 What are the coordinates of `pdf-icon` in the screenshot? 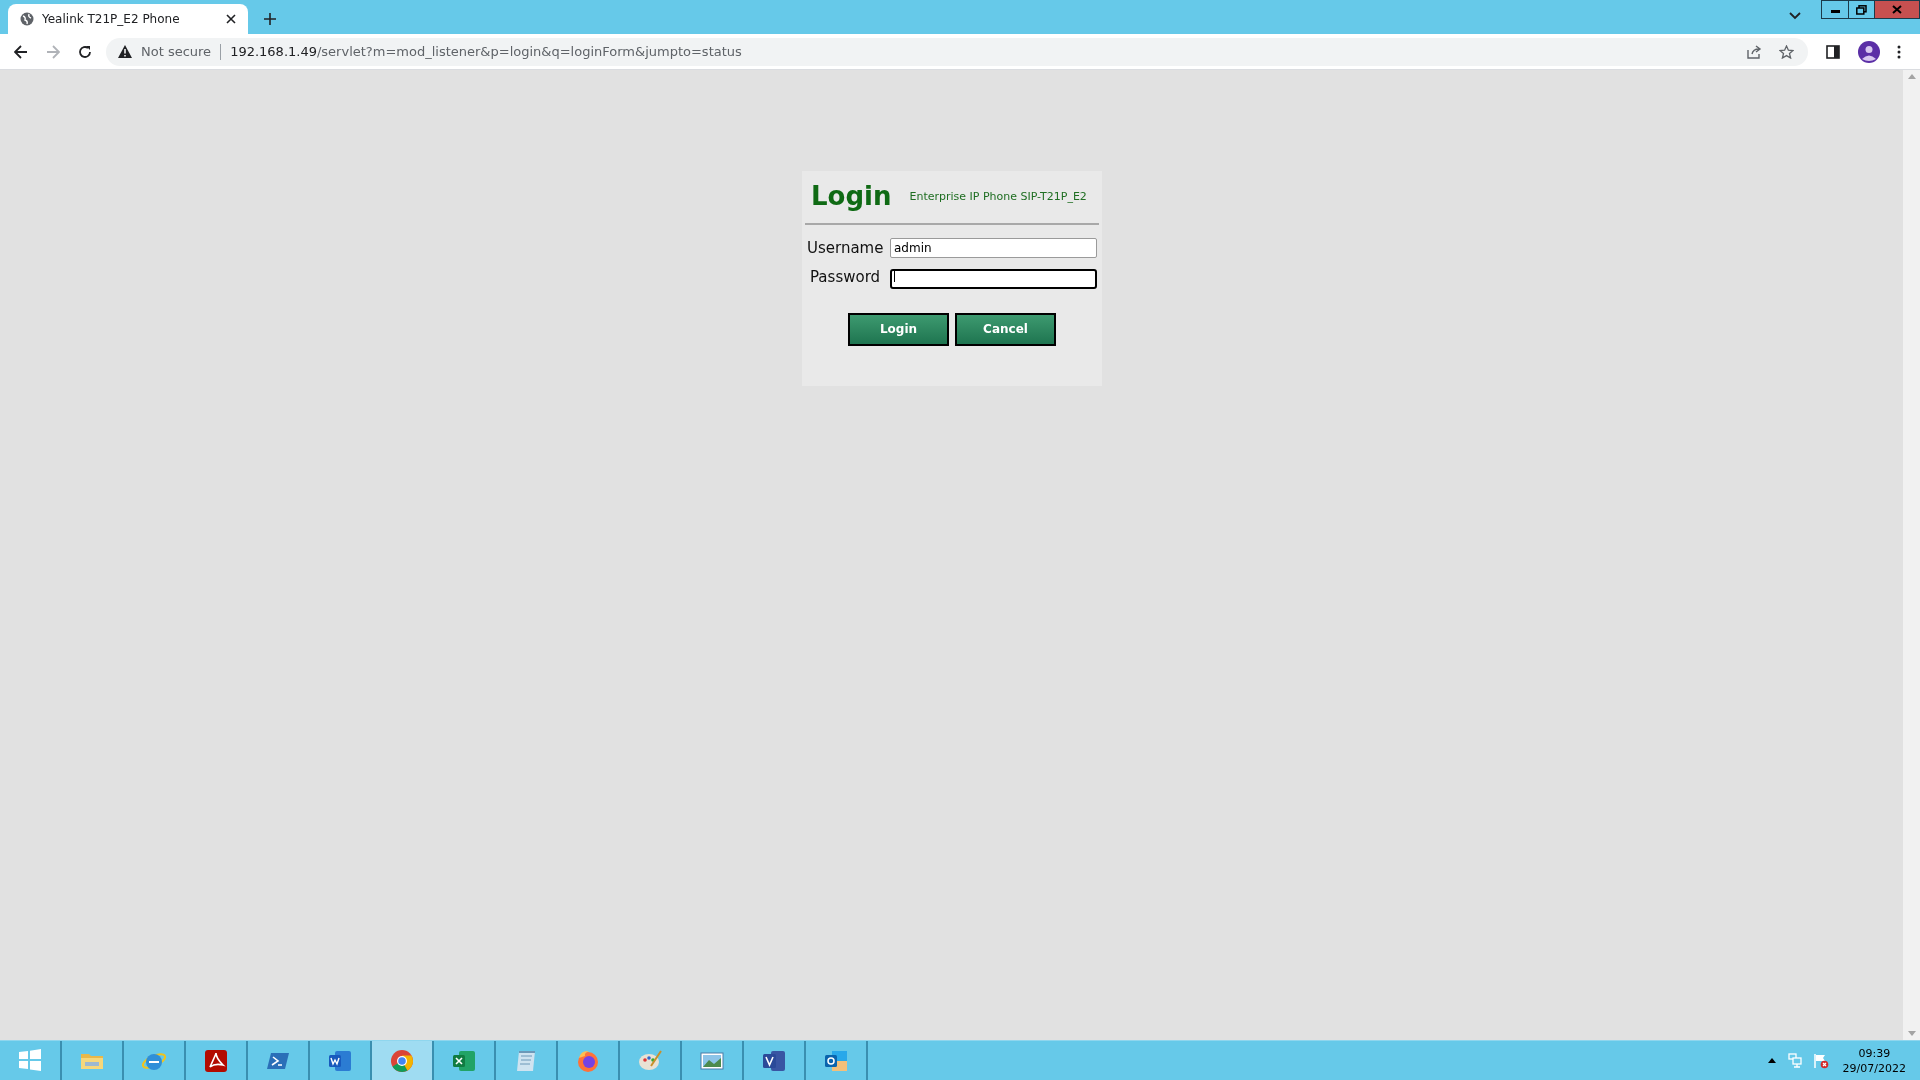 It's located at (216, 1060).